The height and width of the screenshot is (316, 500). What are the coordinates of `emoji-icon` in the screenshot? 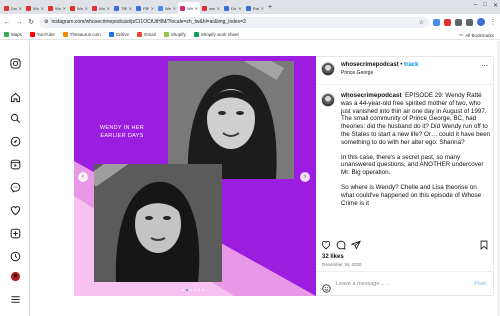 It's located at (326, 286).